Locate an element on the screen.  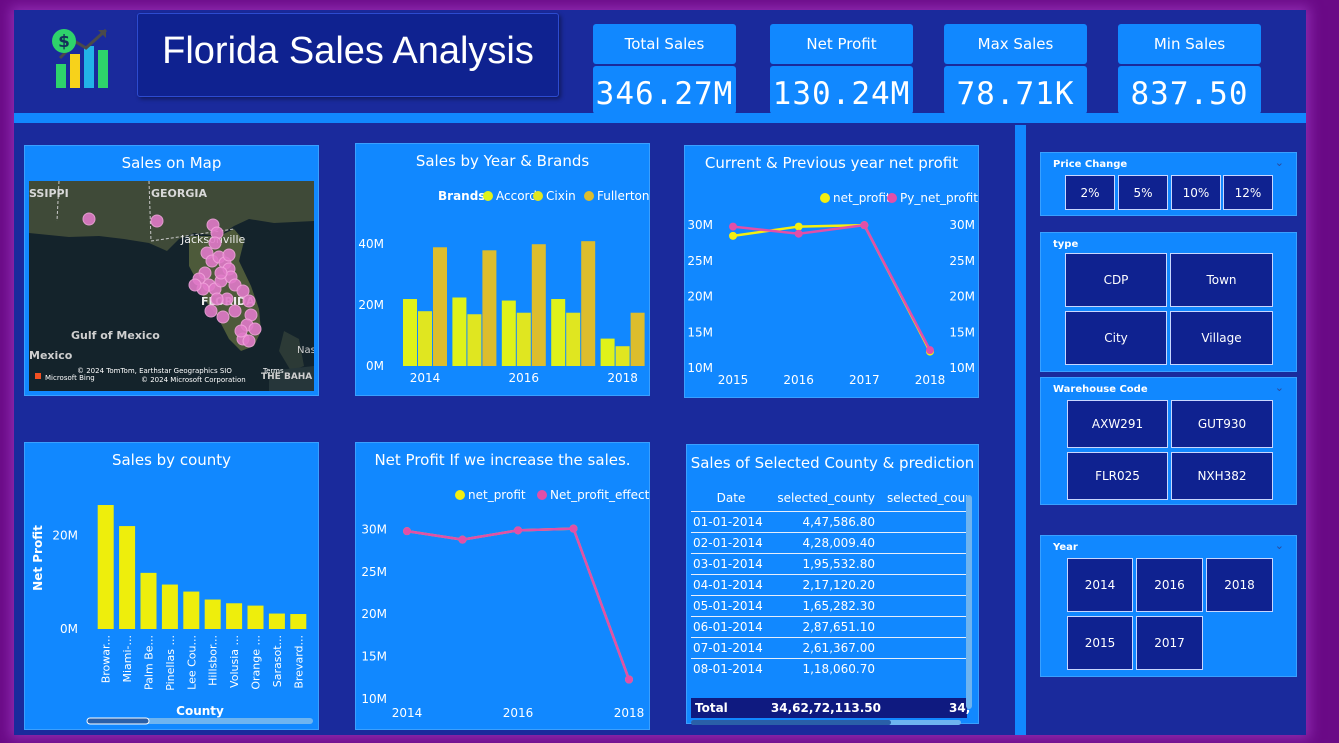
price-change-slicer: Price Change ⌄ 2% 5% 10% 12% is located at coordinates (1168, 184).